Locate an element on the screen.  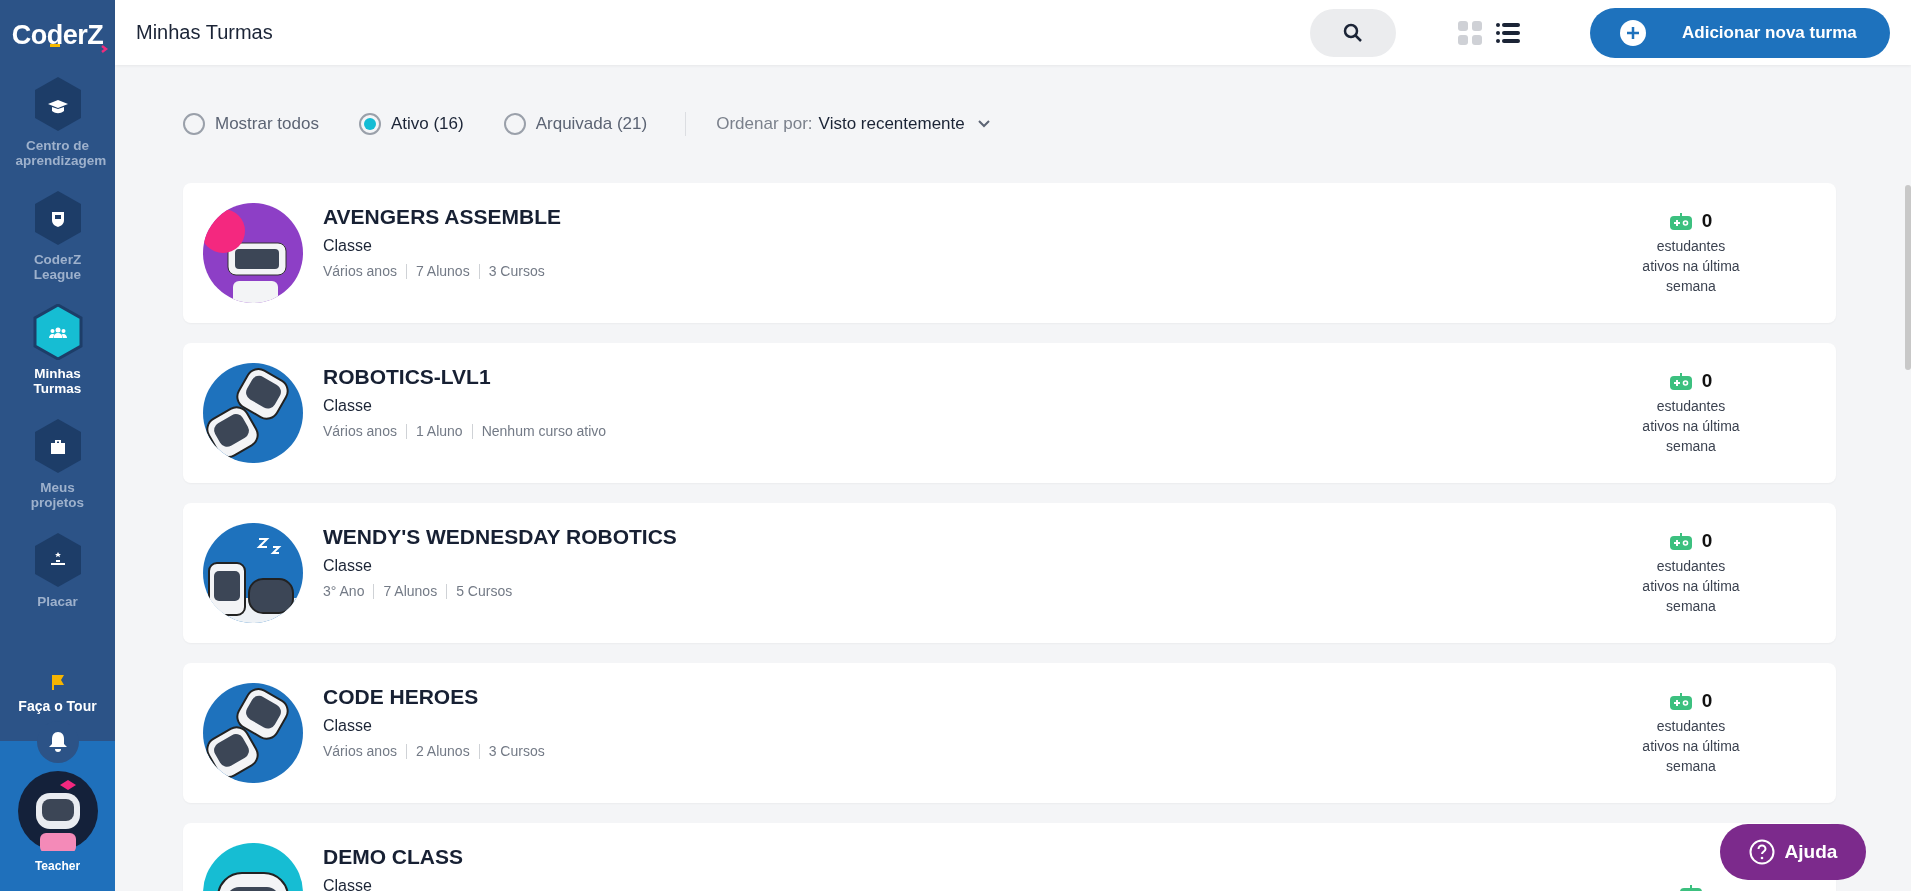
sidebar-item: Centro de aprendizagem is located at coordinates (57, 130).